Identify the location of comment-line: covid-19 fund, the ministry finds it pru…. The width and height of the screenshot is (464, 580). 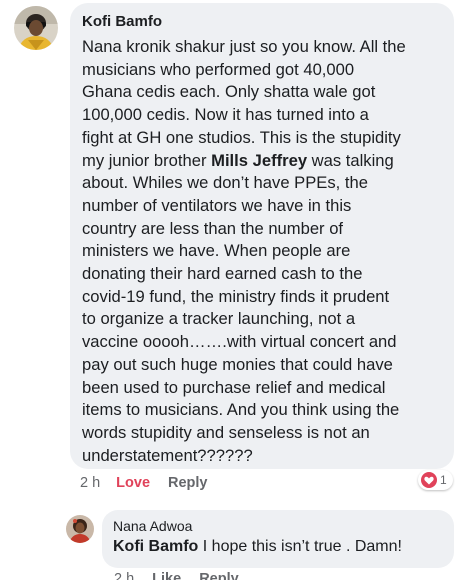
(236, 296).